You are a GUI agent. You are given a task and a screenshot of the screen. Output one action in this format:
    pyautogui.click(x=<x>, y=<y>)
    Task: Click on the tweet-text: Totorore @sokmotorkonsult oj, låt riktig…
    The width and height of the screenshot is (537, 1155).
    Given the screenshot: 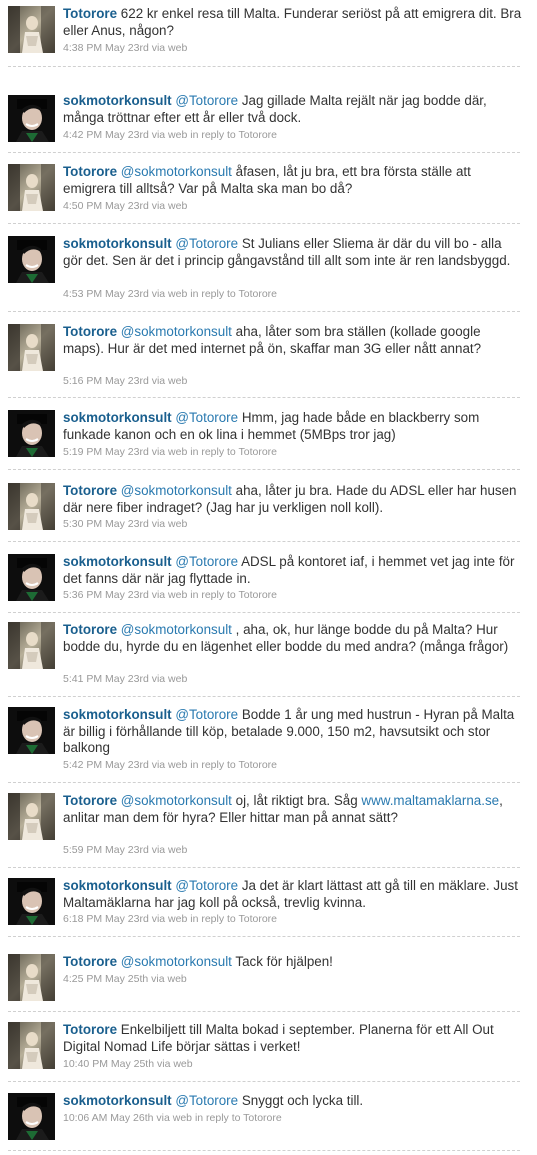 What is the action you would take?
    pyautogui.click(x=293, y=809)
    